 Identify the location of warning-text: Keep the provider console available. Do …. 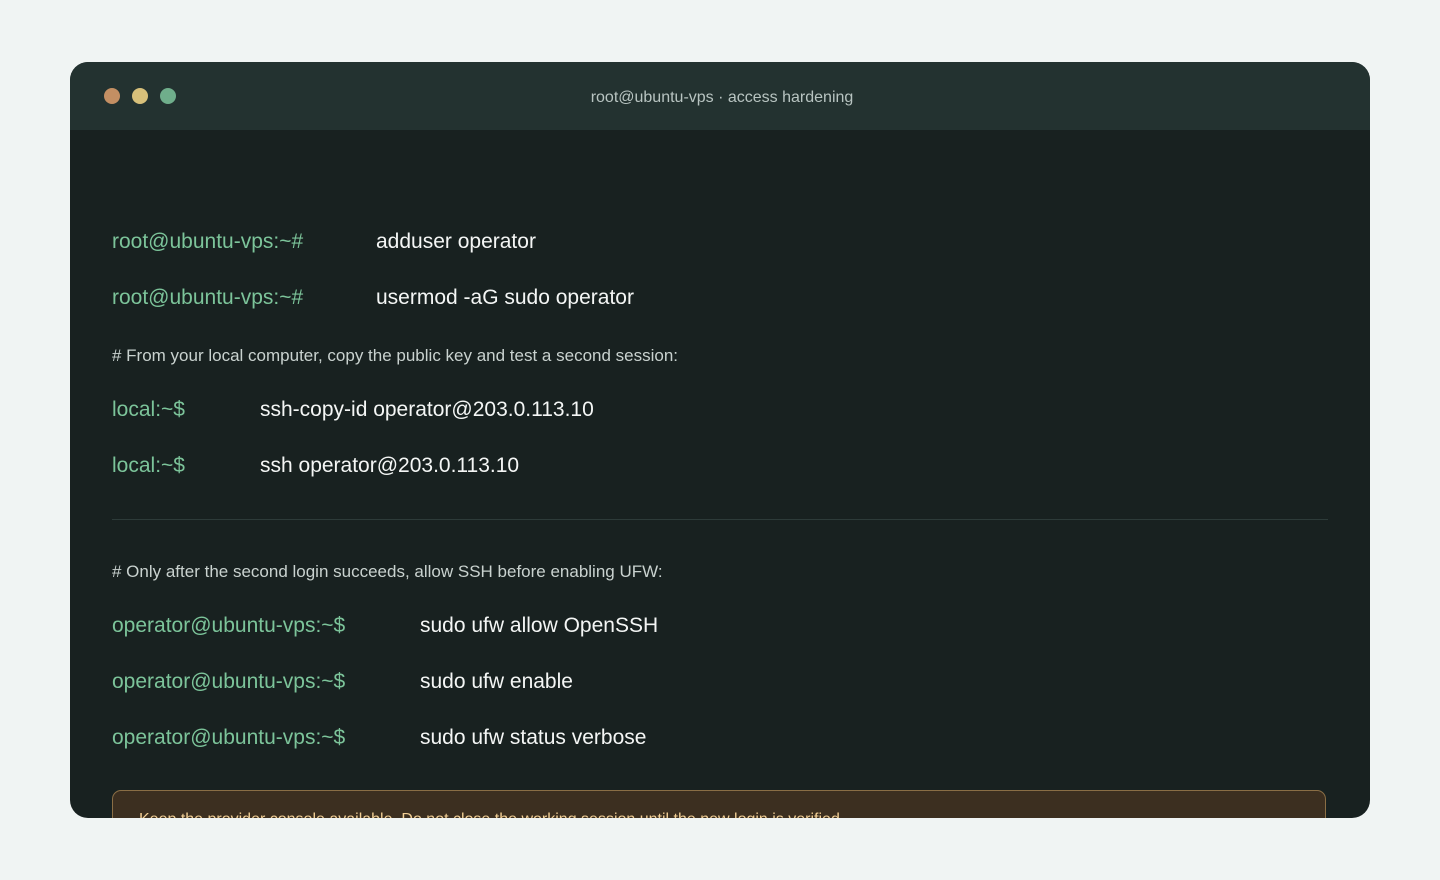
(491, 804).